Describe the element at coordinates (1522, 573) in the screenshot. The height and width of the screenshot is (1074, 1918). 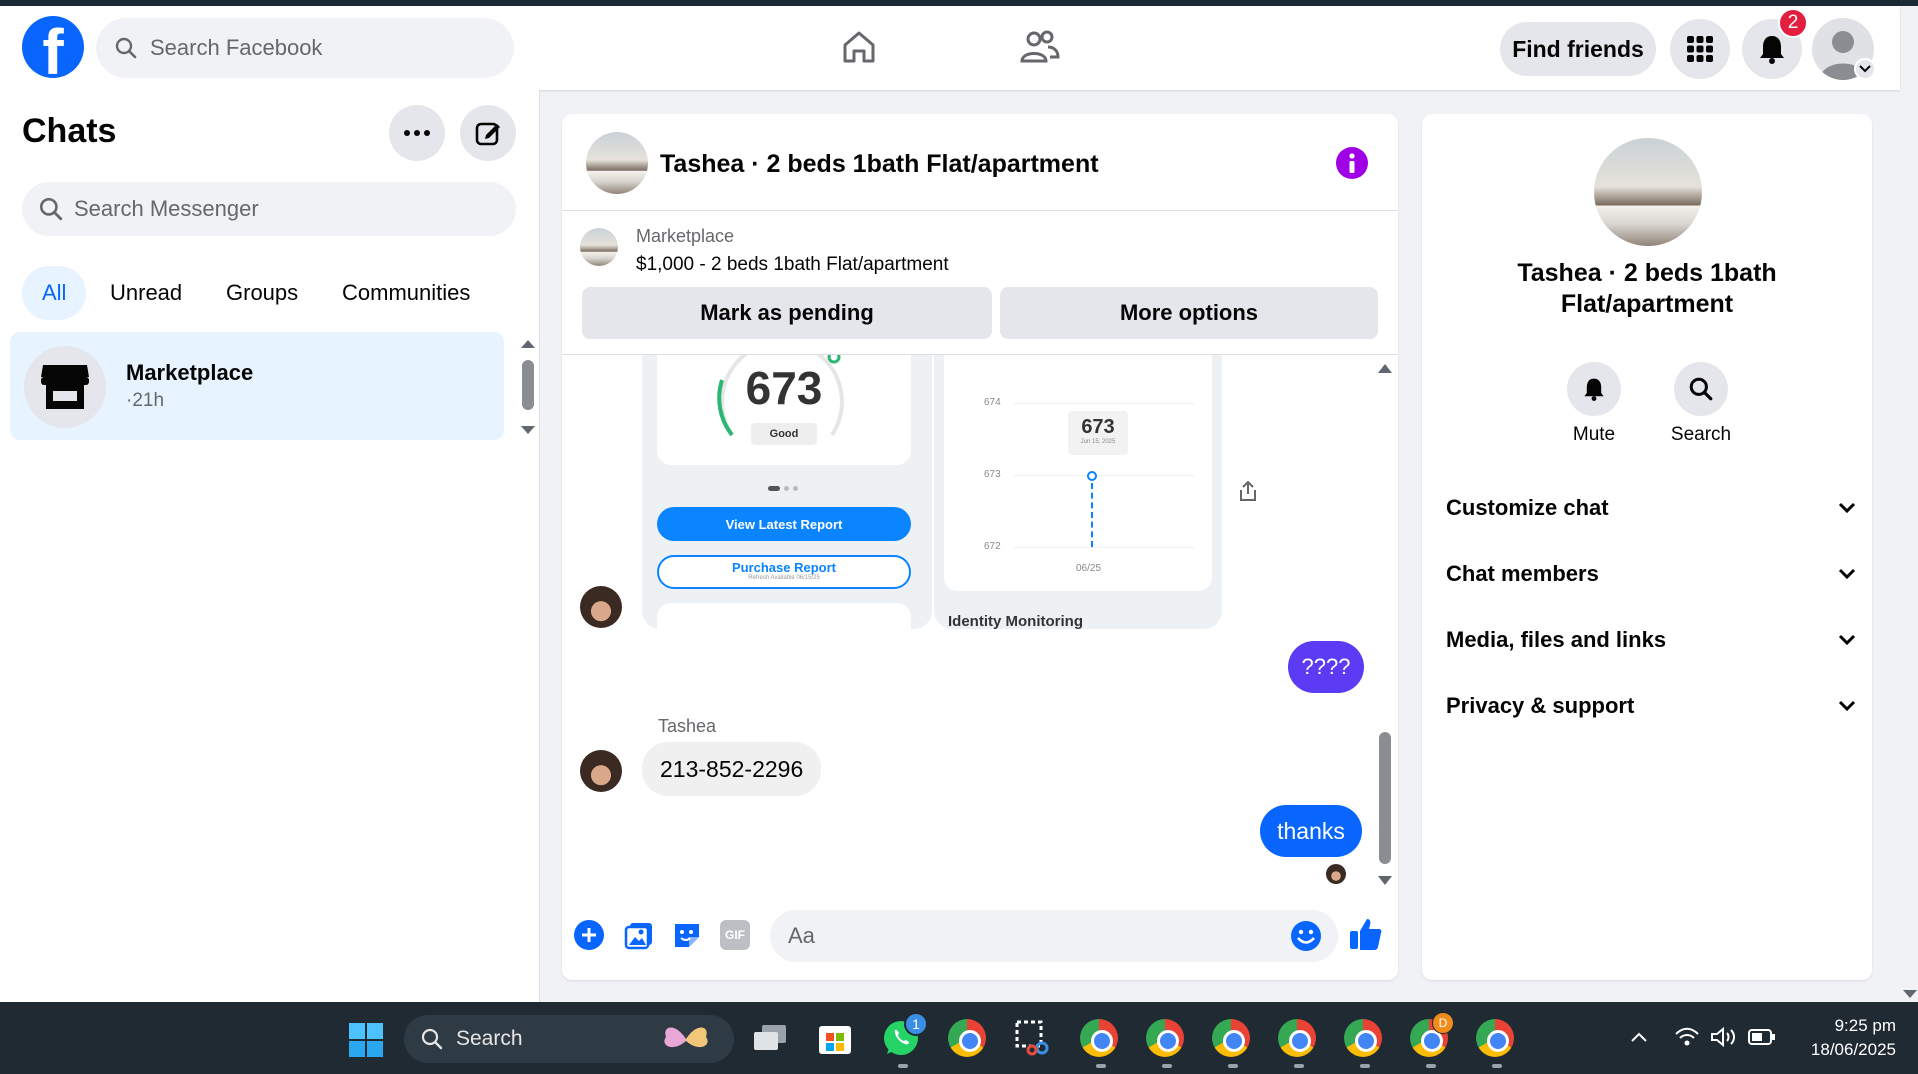
I see `chat-members-label: Chat members` at that location.